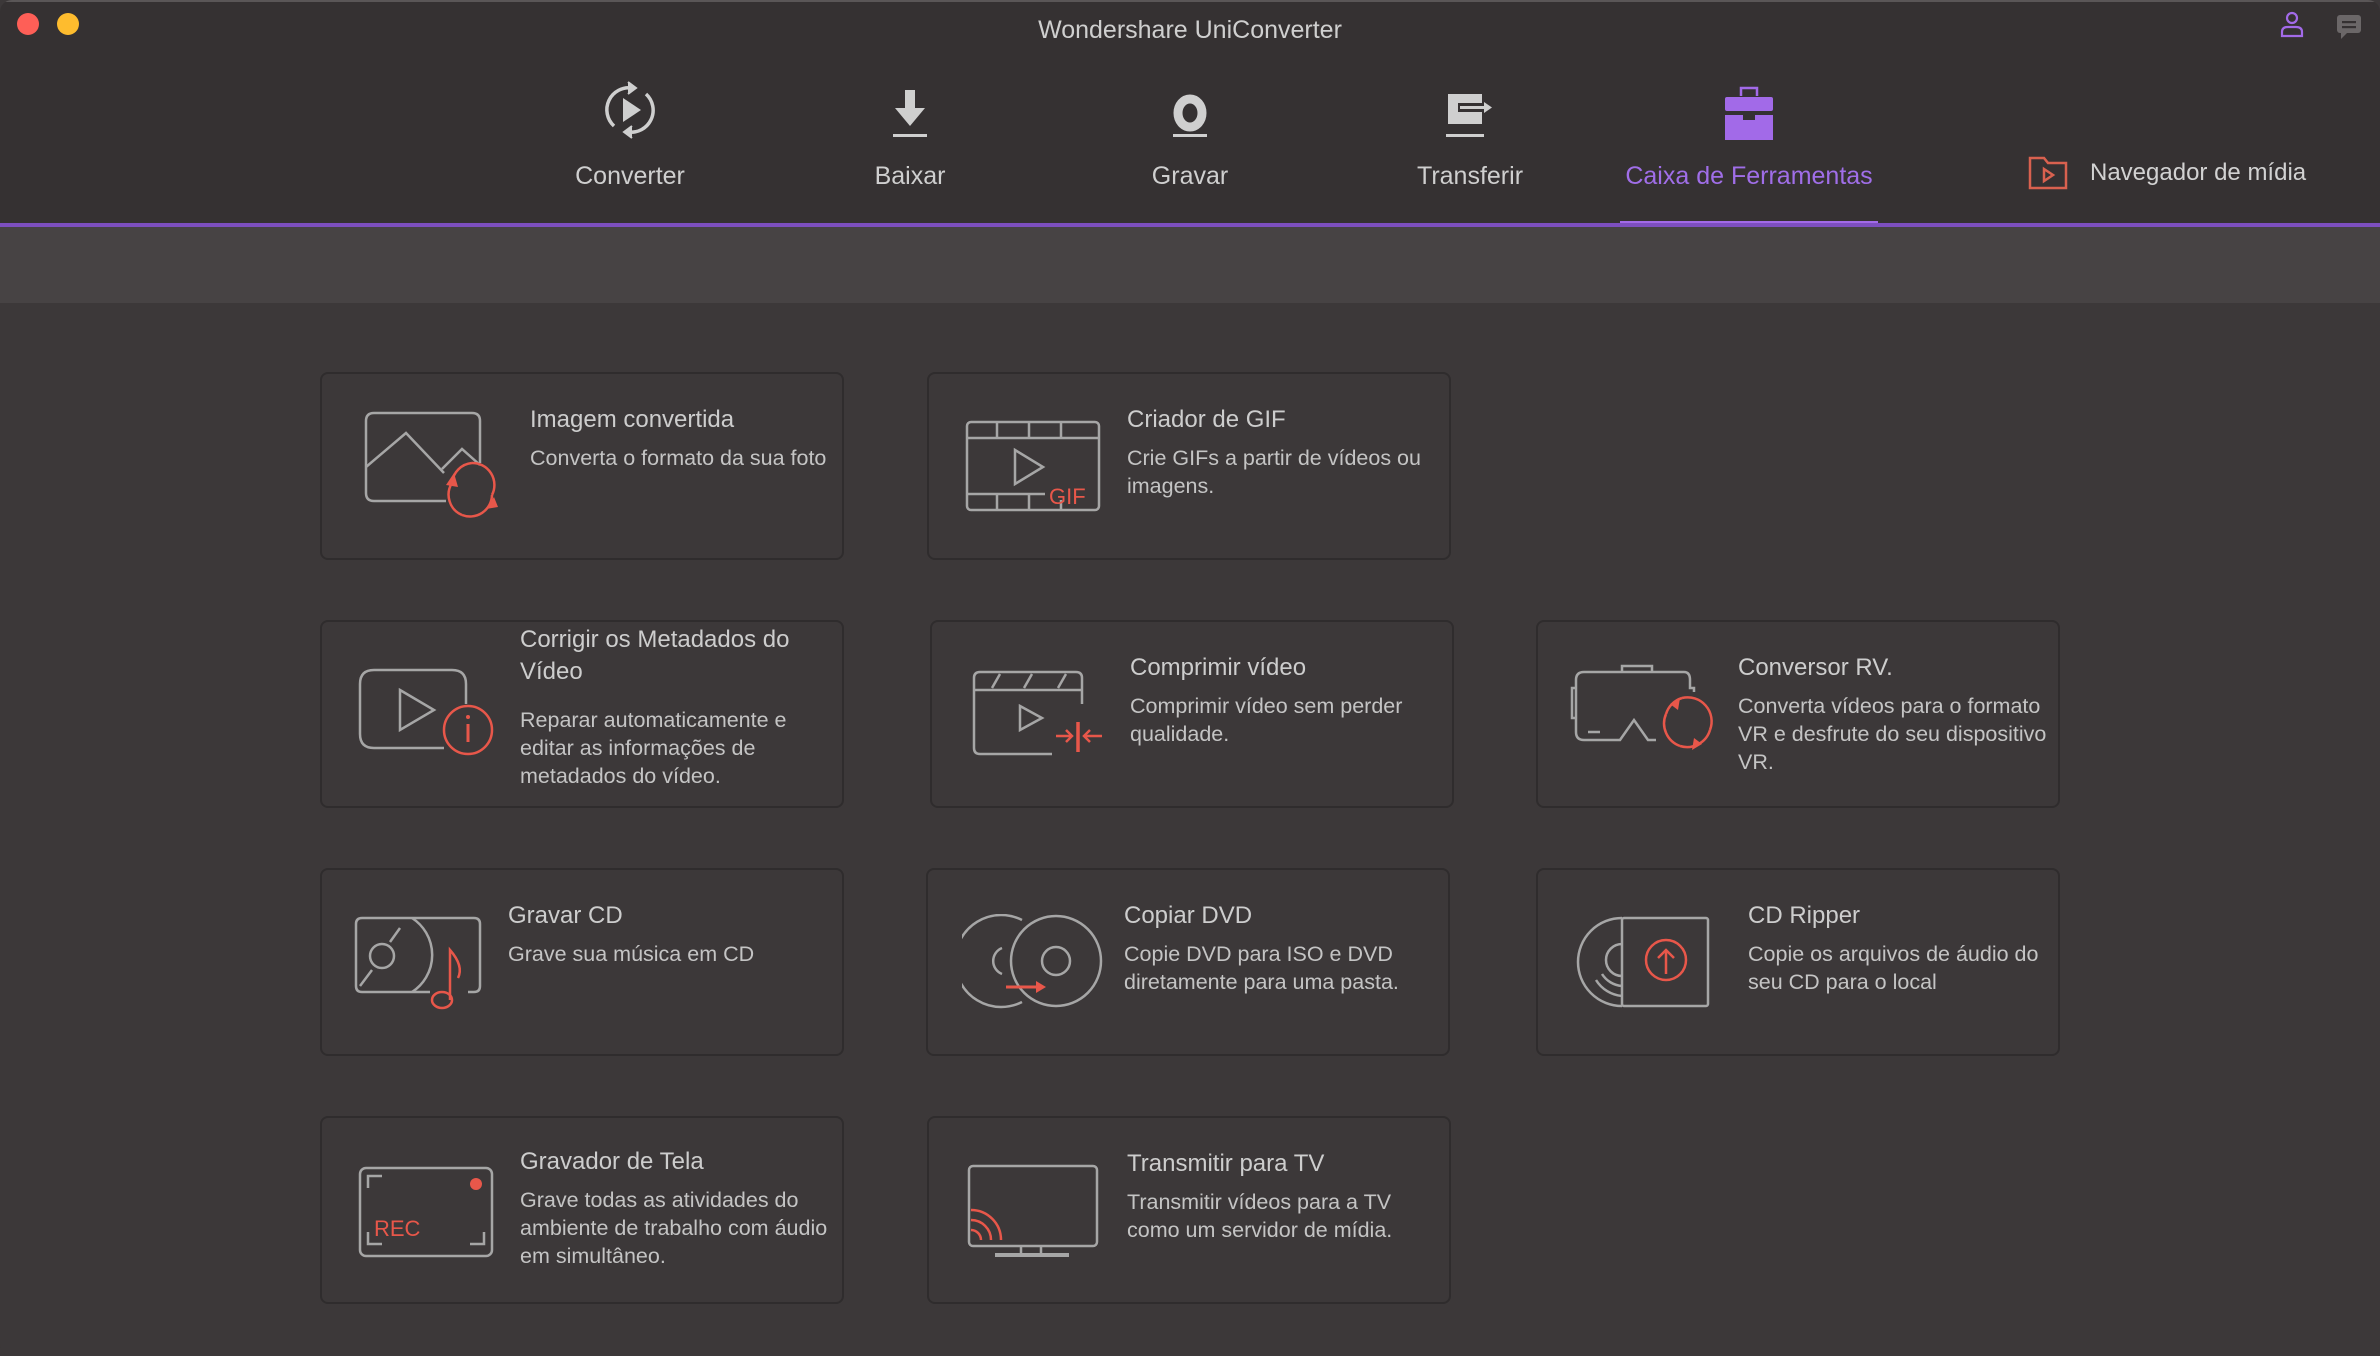  What do you see at coordinates (630, 110) in the screenshot?
I see `convert-icon` at bounding box center [630, 110].